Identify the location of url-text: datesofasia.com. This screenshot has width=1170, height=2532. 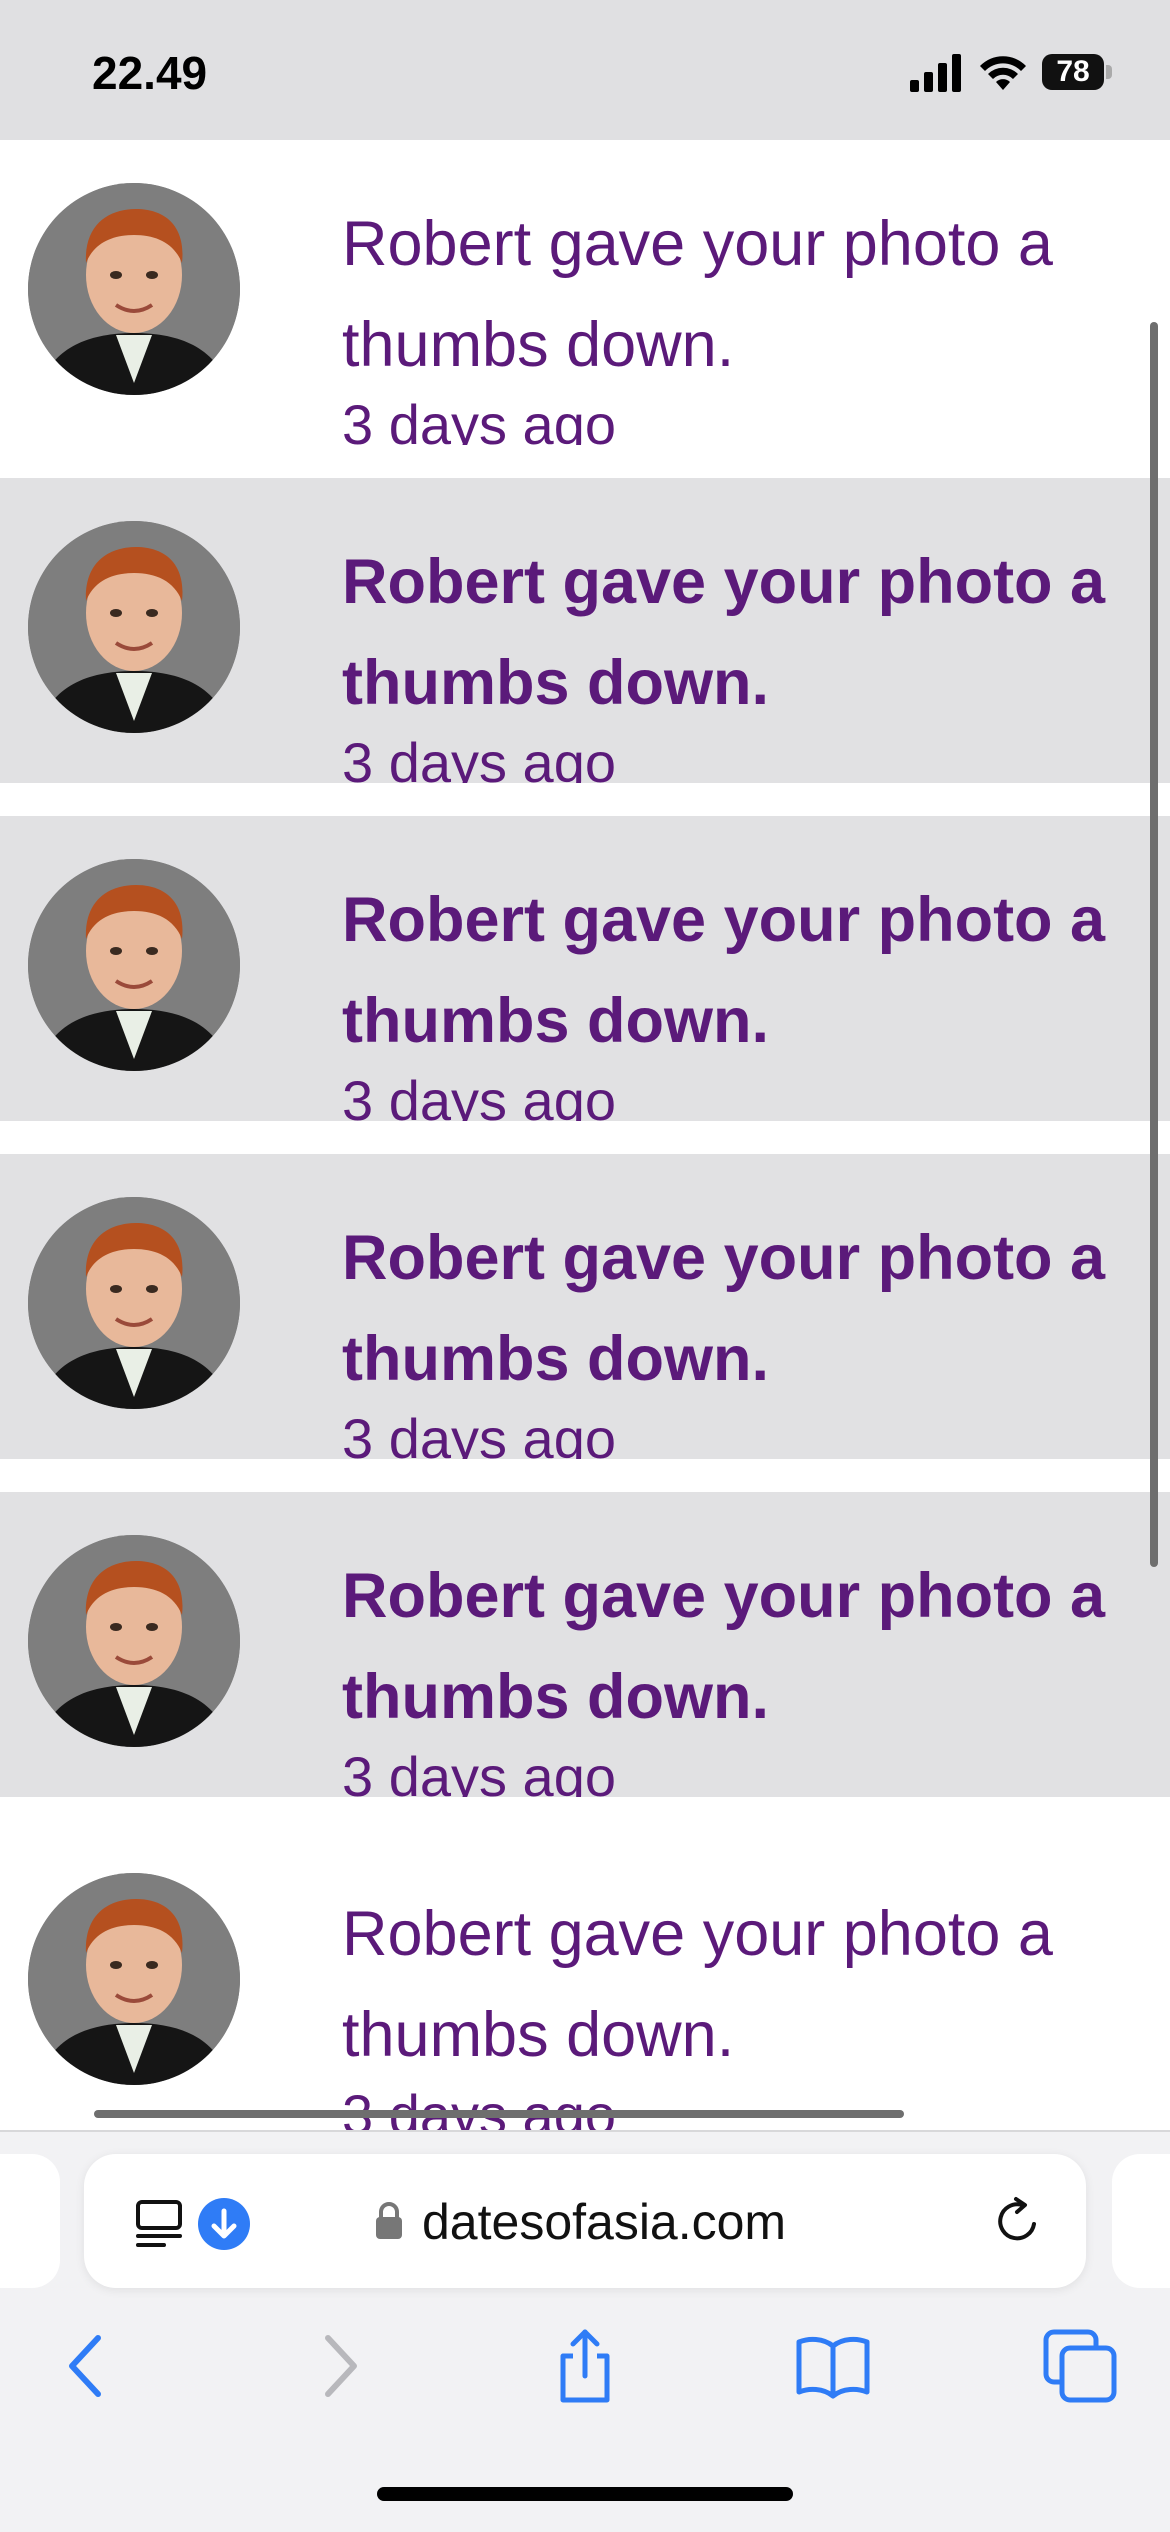
(604, 2222).